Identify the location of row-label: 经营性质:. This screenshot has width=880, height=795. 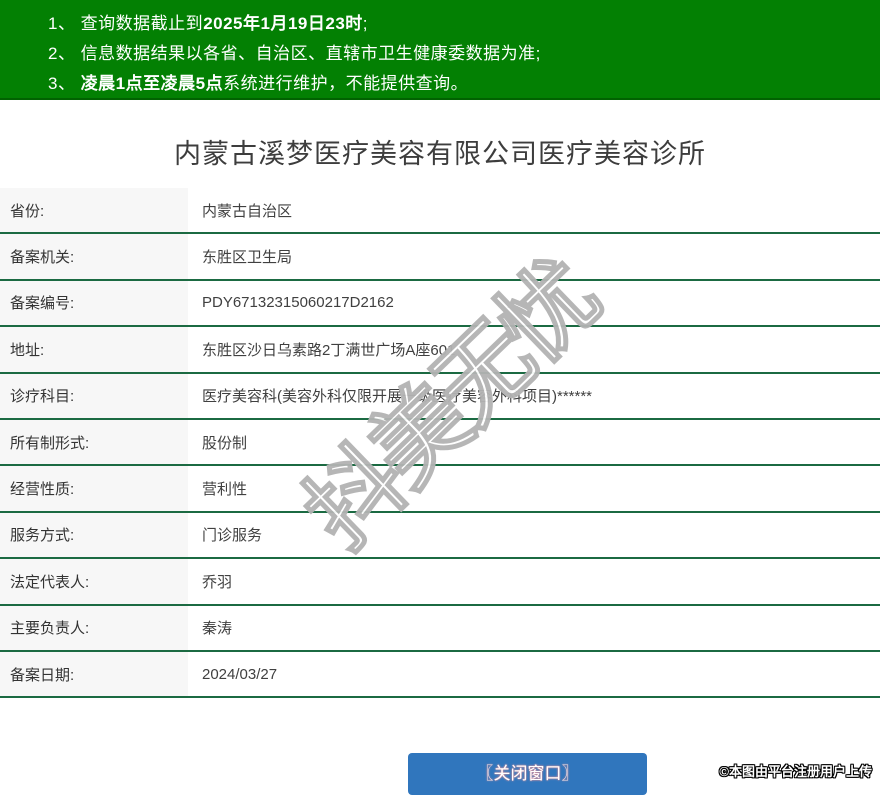
(94, 488).